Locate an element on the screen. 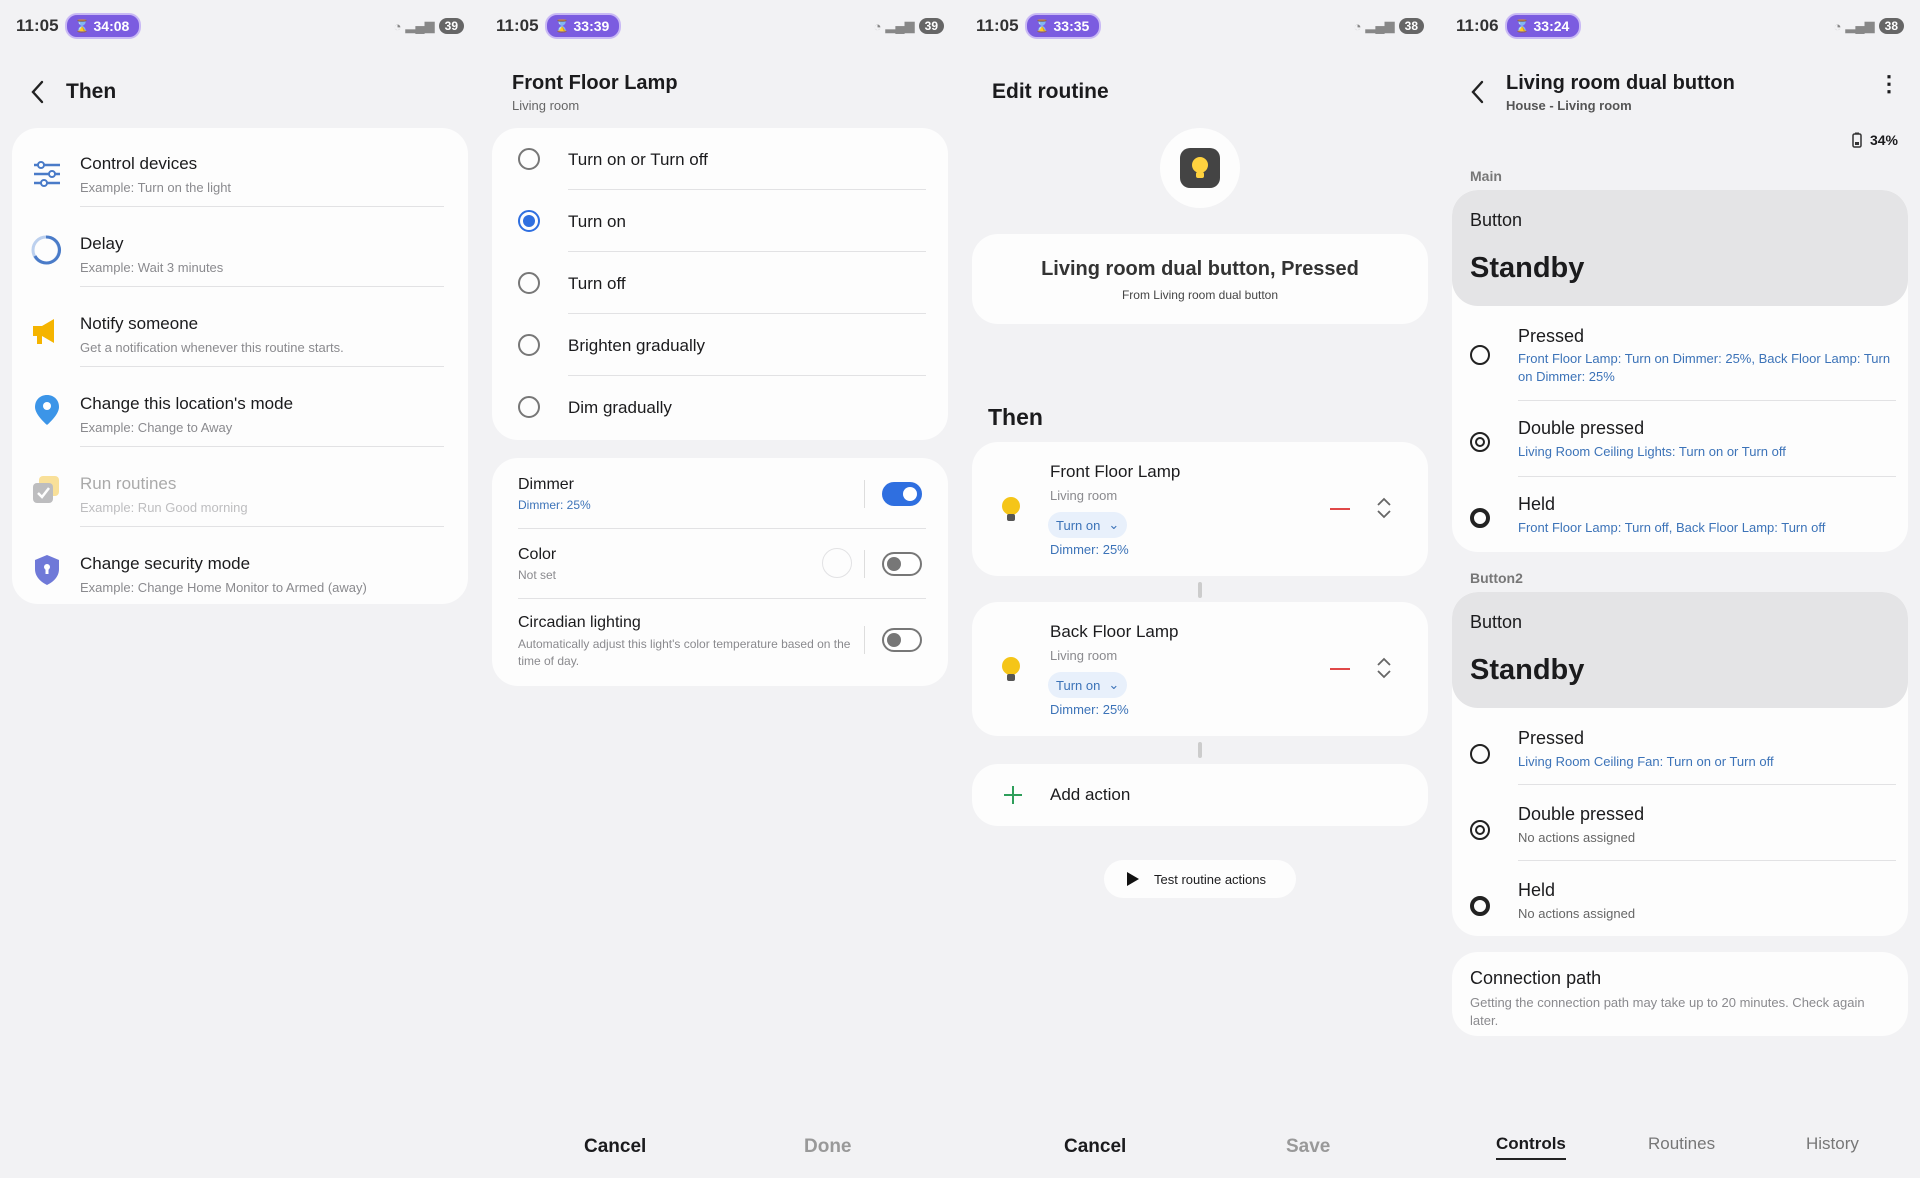 The image size is (1920, 1178). circadian-toggle is located at coordinates (902, 640).